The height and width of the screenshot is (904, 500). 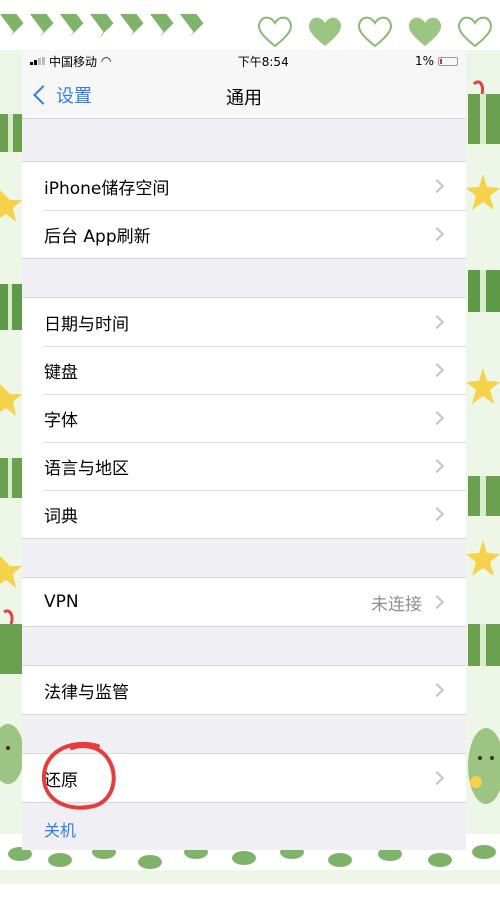 What do you see at coordinates (244, 186) in the screenshot?
I see `row-iphone-storage: iPhone储存空间` at bounding box center [244, 186].